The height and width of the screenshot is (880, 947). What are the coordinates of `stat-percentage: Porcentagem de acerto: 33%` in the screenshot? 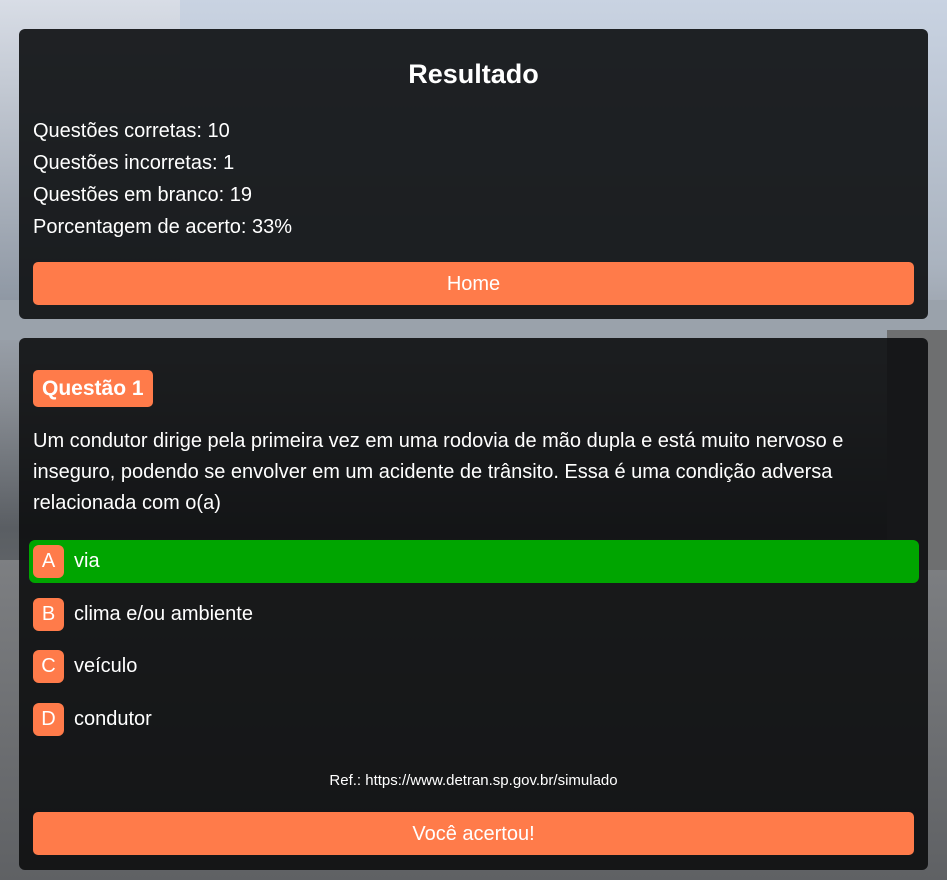 It's located at (163, 227).